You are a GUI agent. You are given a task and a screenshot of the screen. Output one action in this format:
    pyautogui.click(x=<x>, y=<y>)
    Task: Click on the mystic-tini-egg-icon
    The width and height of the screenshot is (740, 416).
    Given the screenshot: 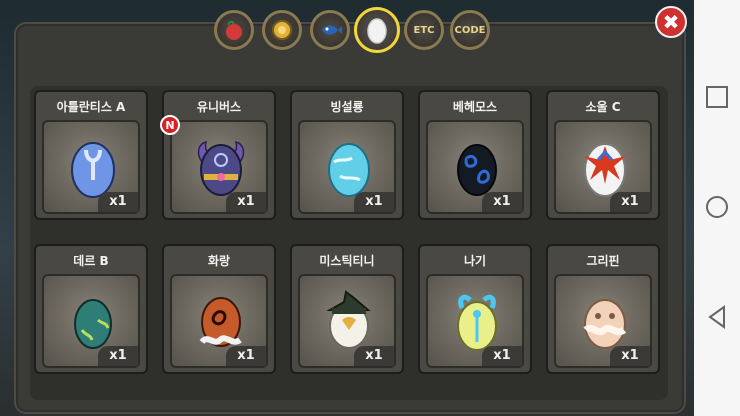 What is the action you would take?
    pyautogui.click(x=348, y=319)
    